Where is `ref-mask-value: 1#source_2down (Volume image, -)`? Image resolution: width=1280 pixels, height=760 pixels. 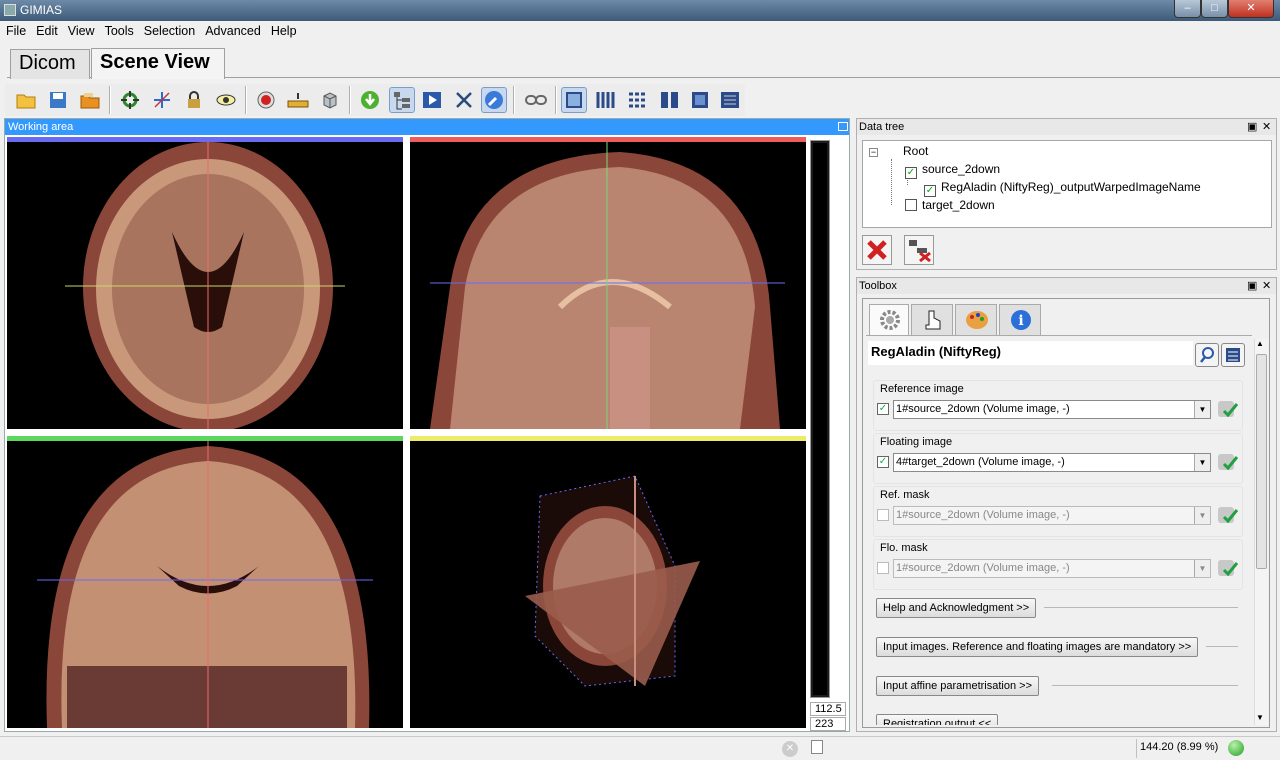
ref-mask-value: 1#source_2down (Volume image, -) is located at coordinates (983, 515).